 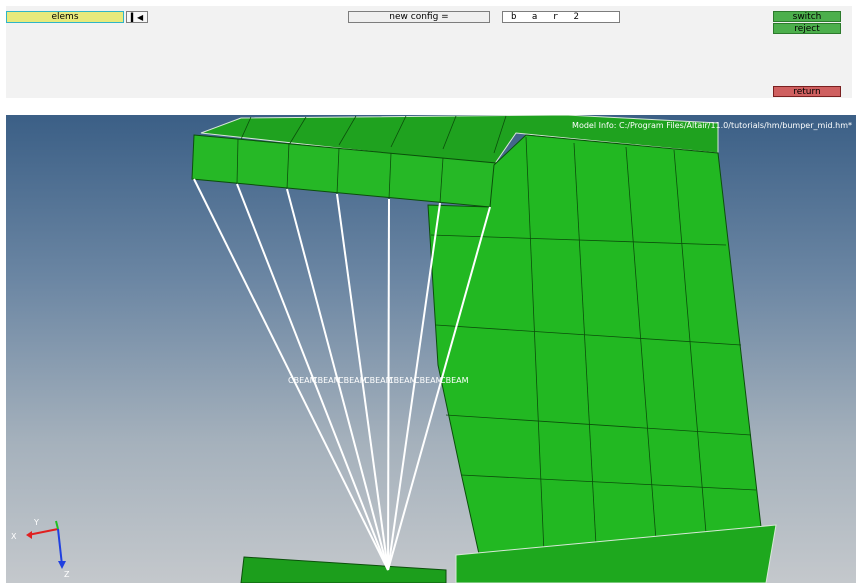 I want to click on reject-button: reject, so click(x=807, y=28).